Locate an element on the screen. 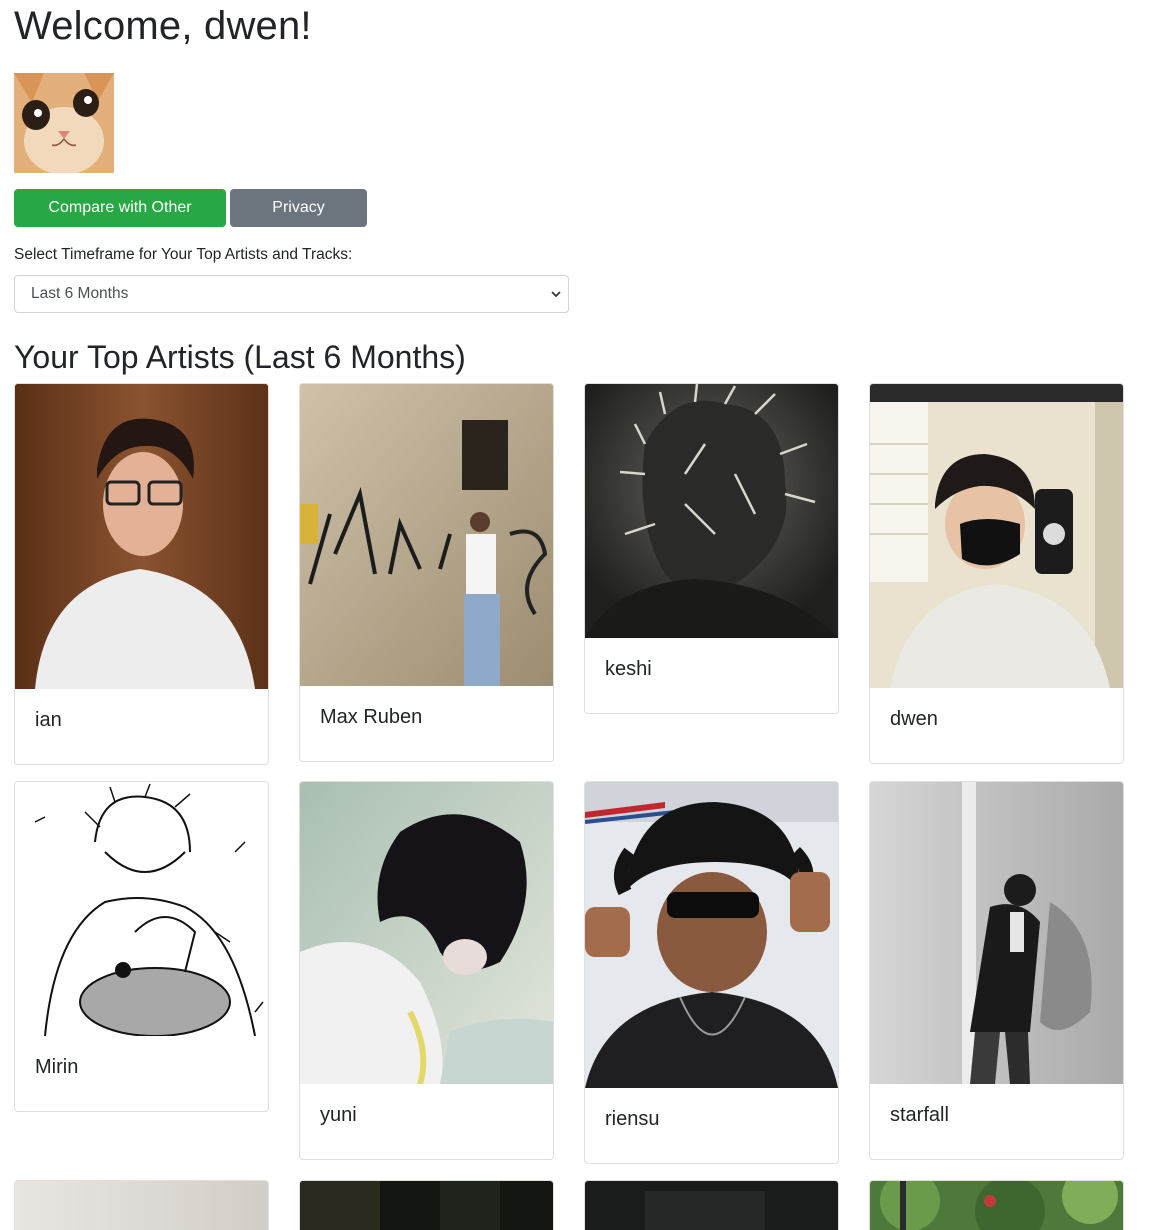 The width and height of the screenshot is (1155, 1230). user-avatar is located at coordinates (64, 123).